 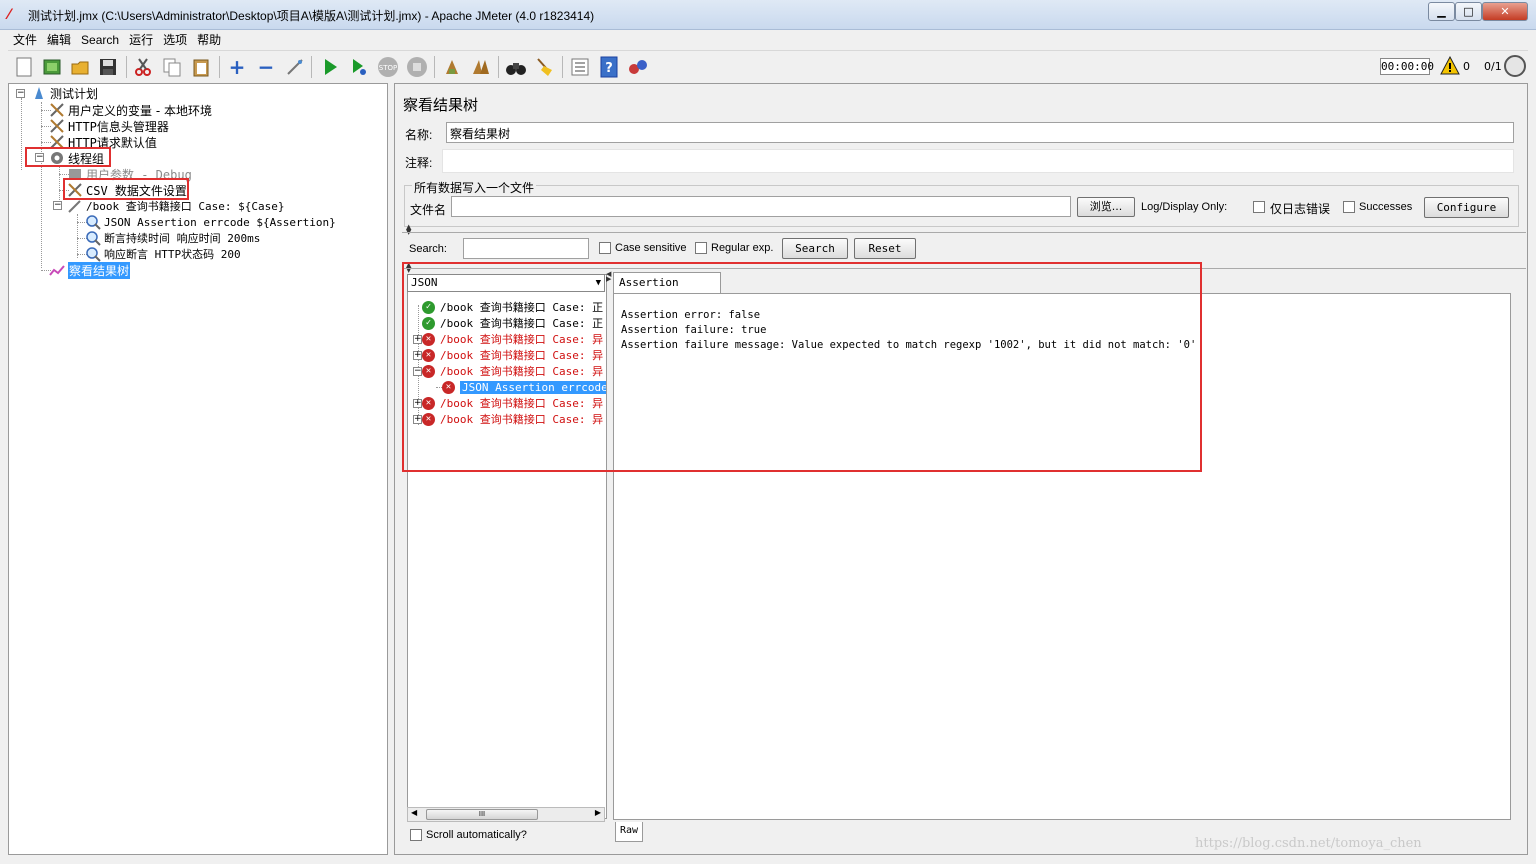 I want to click on shutdown-icon, so click(x=417, y=67).